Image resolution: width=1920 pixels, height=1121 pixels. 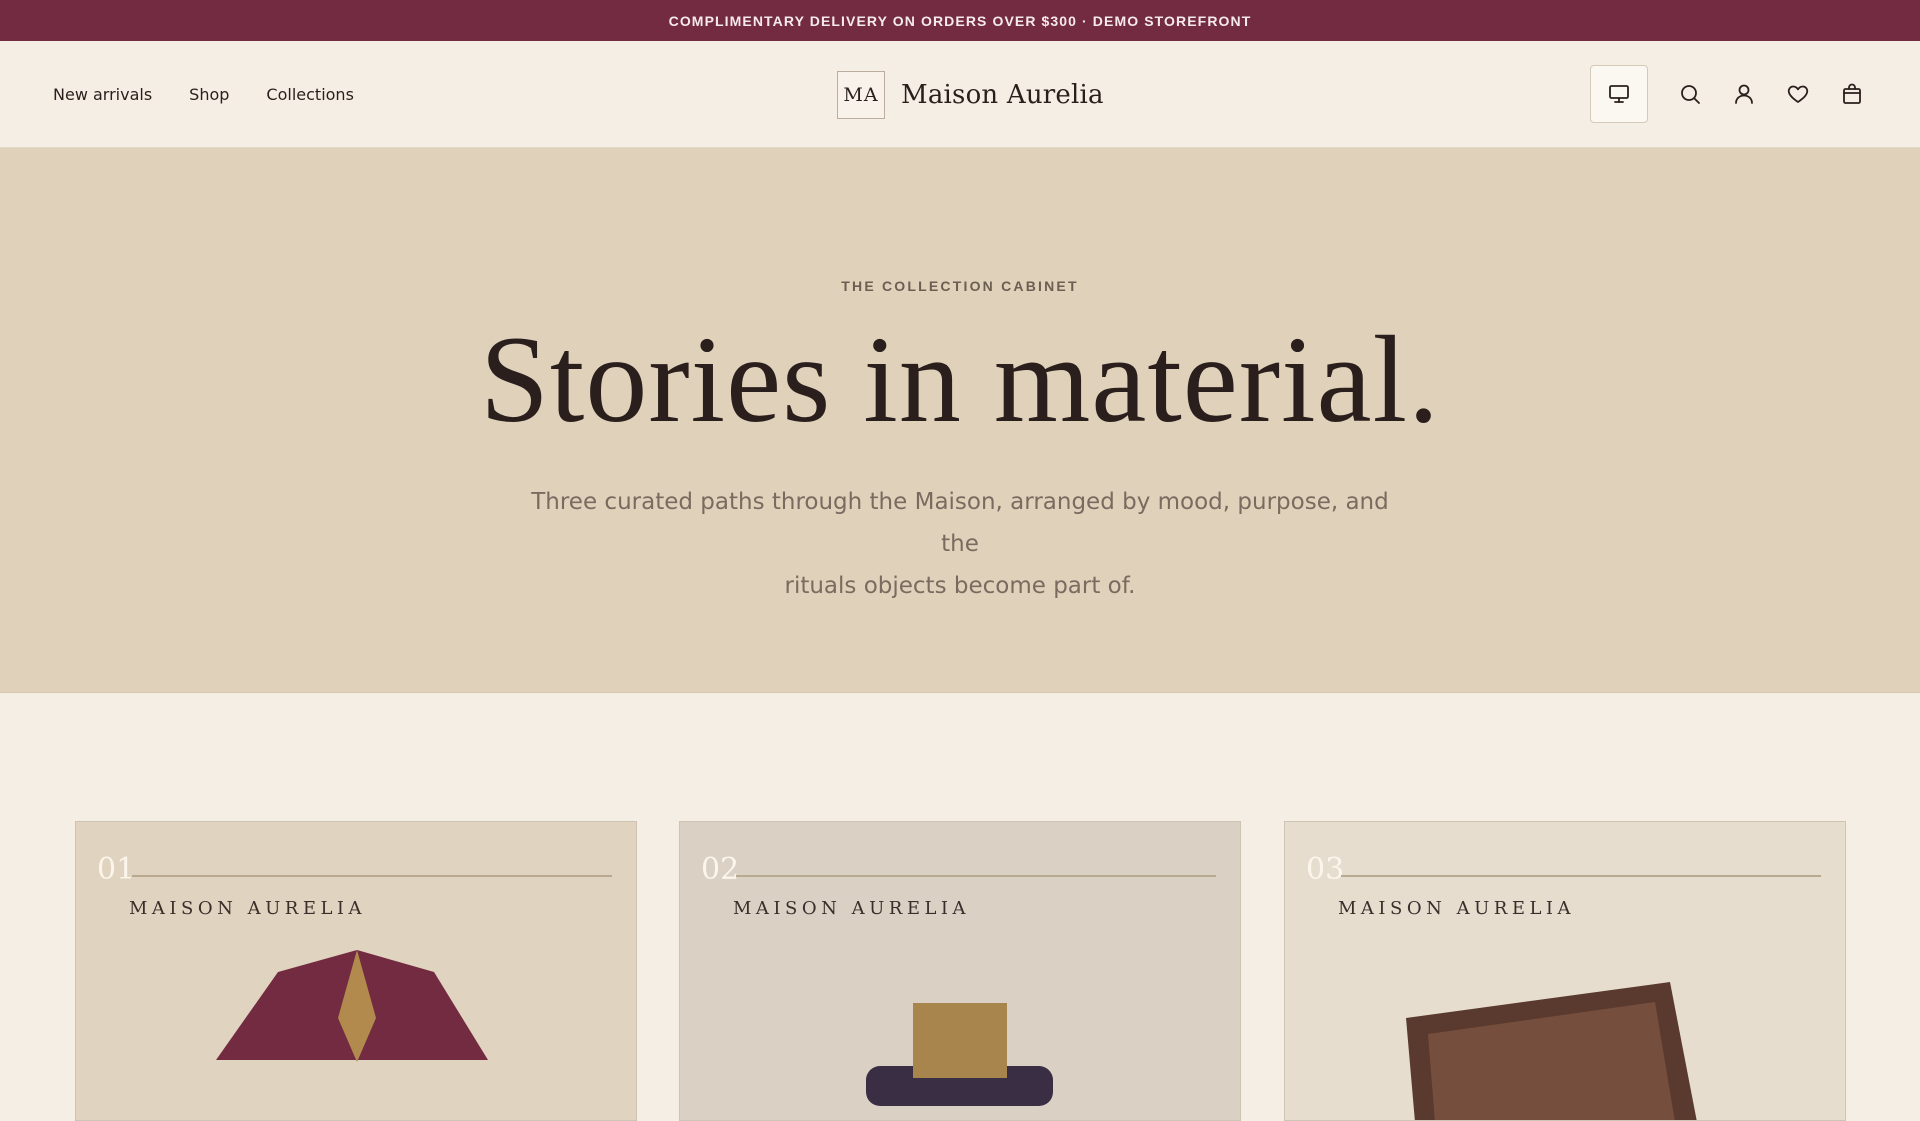 I want to click on hero-title: Stories in material., so click(x=960, y=379).